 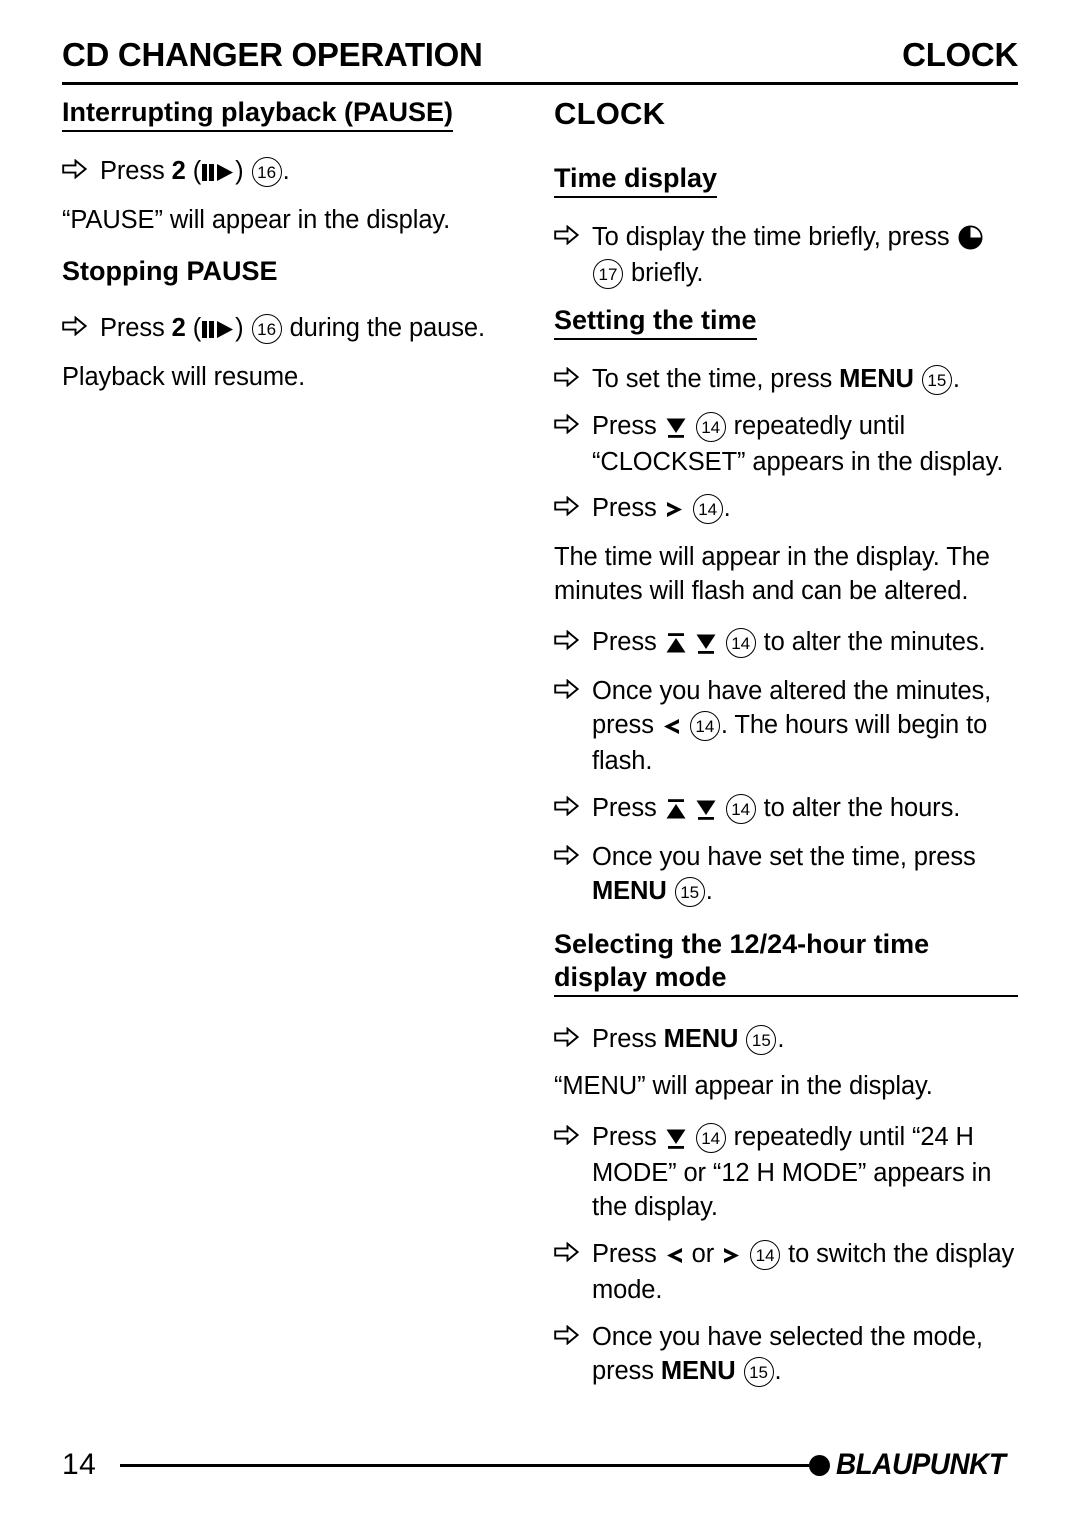 What do you see at coordinates (178, 170) in the screenshot?
I see `button-number-2a: 2` at bounding box center [178, 170].